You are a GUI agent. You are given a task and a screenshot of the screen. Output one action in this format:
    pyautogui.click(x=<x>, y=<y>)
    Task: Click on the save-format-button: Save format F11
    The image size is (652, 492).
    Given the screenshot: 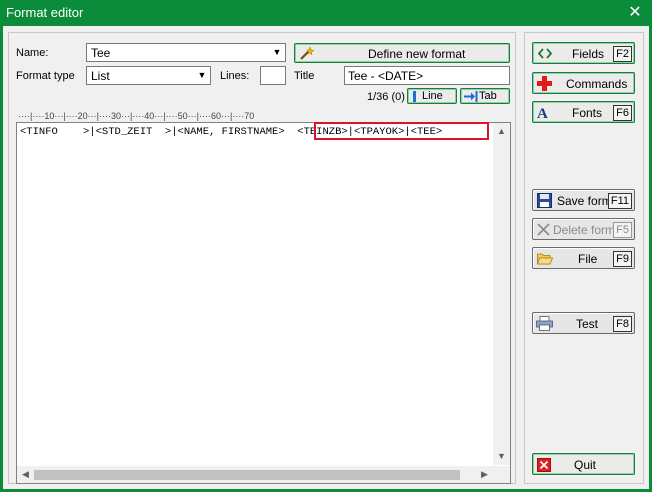 What is the action you would take?
    pyautogui.click(x=583, y=200)
    